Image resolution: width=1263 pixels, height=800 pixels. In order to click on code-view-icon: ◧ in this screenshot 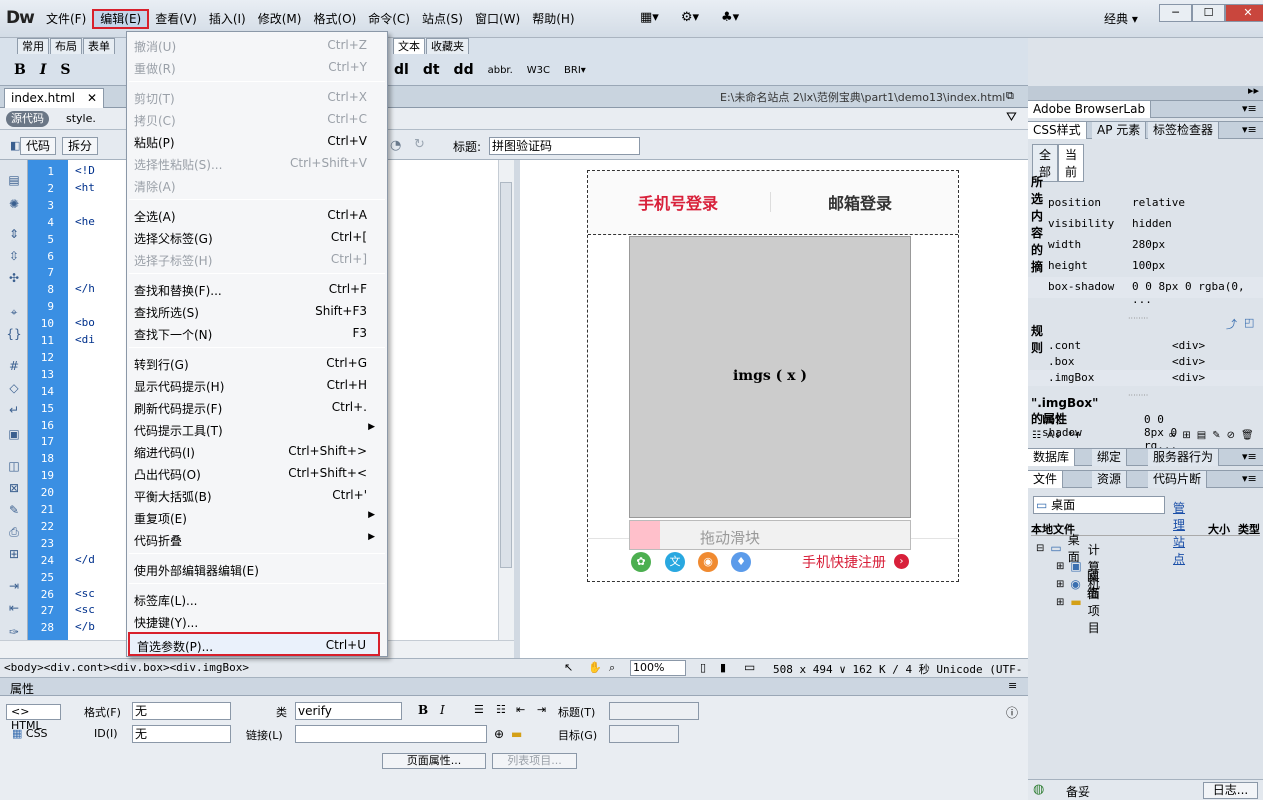, I will do `click(15, 145)`.